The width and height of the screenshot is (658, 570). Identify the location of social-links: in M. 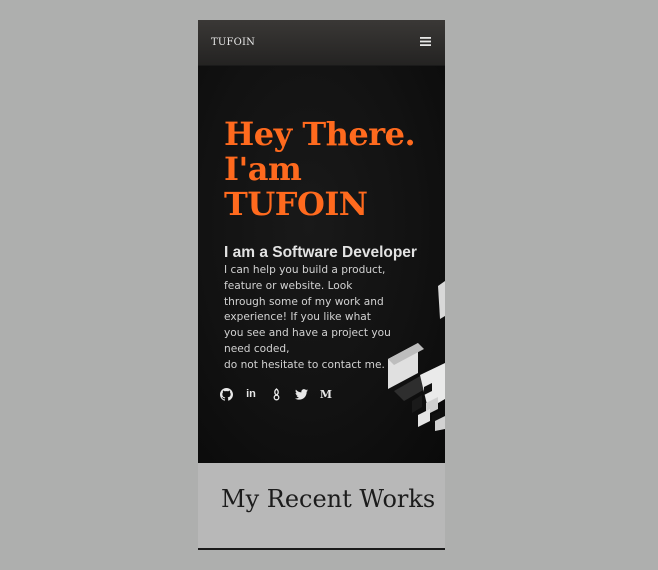
(276, 394).